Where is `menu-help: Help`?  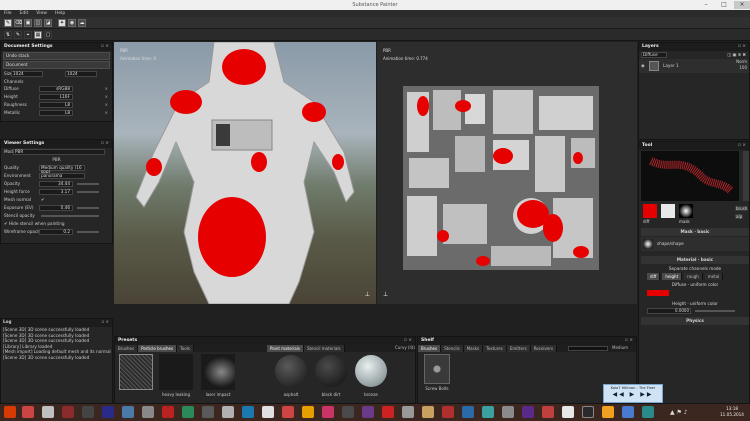
menu-help: Help is located at coordinates (60, 13).